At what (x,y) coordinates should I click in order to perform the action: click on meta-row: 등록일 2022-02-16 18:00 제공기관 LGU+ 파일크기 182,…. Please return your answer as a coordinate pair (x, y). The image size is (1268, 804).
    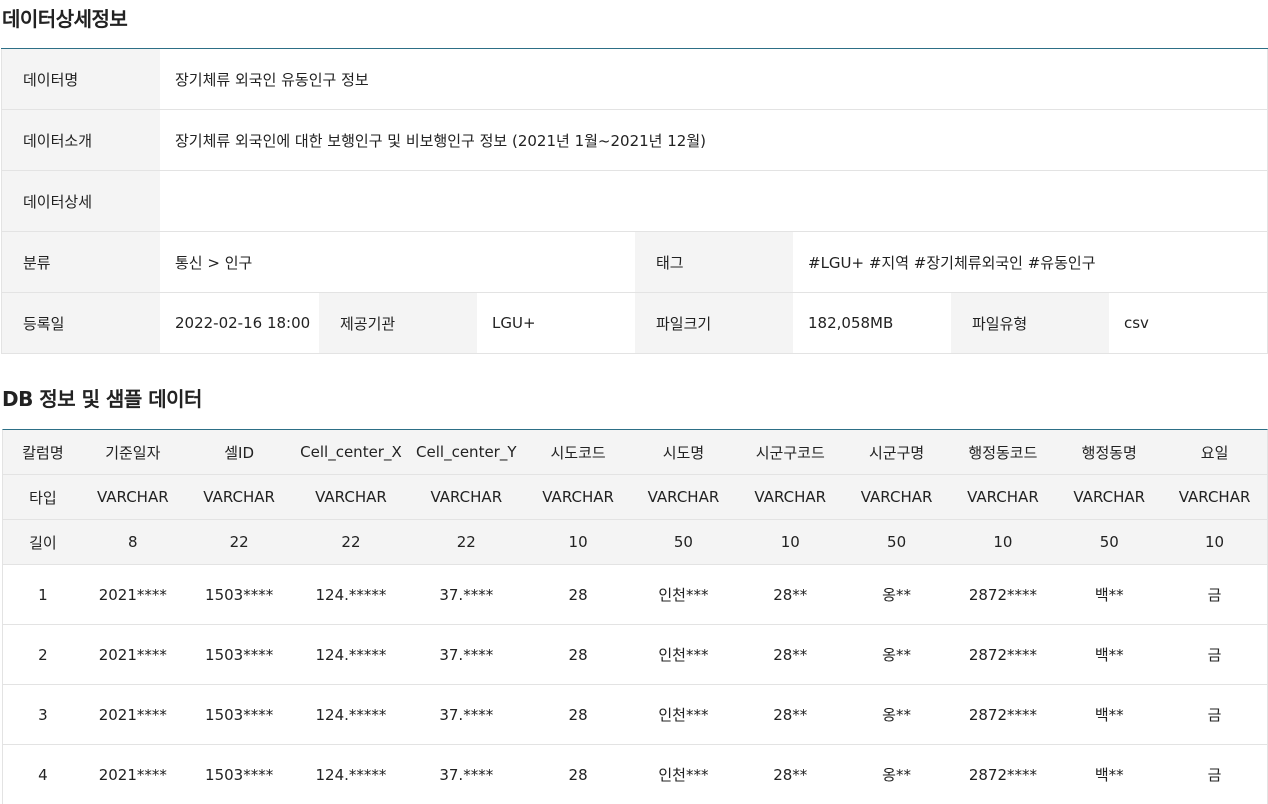
    Looking at the image, I should click on (634, 323).